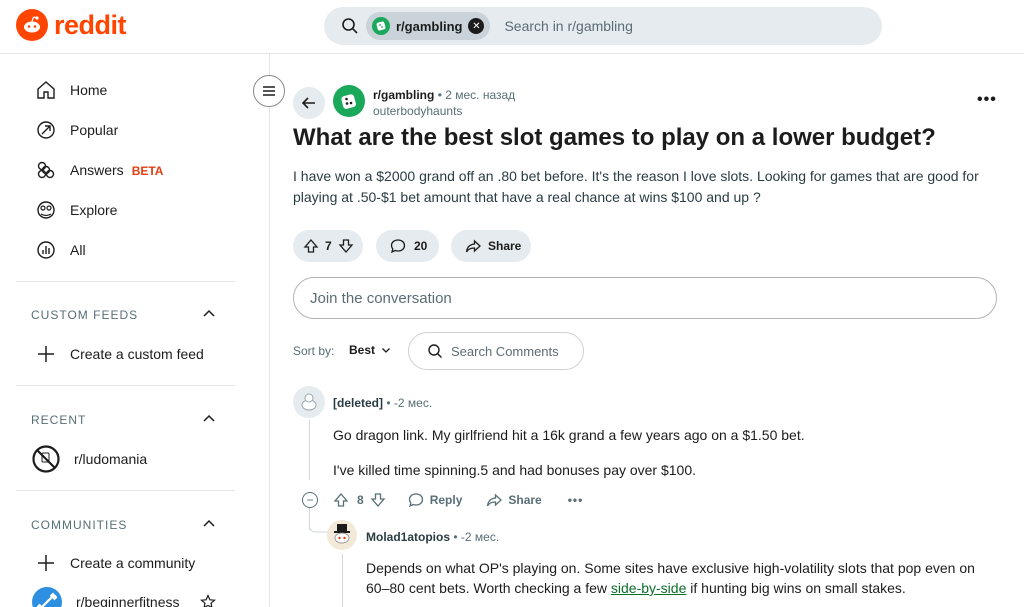  Describe the element at coordinates (310, 500) in the screenshot. I see `collapse-thread-icon: −` at that location.